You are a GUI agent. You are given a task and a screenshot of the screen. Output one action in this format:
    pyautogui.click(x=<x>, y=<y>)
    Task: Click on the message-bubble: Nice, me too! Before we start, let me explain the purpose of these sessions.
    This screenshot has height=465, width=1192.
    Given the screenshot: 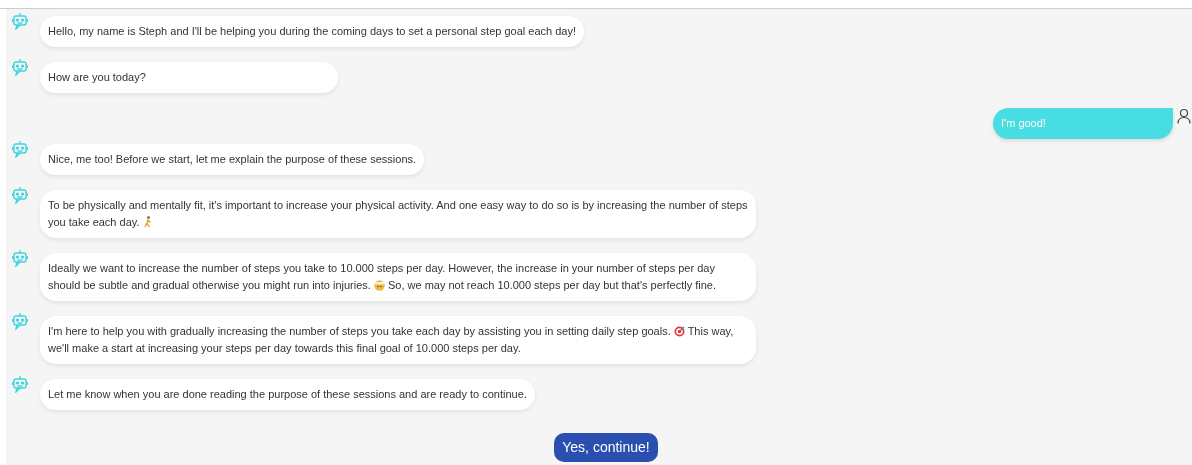 What is the action you would take?
    pyautogui.click(x=232, y=159)
    